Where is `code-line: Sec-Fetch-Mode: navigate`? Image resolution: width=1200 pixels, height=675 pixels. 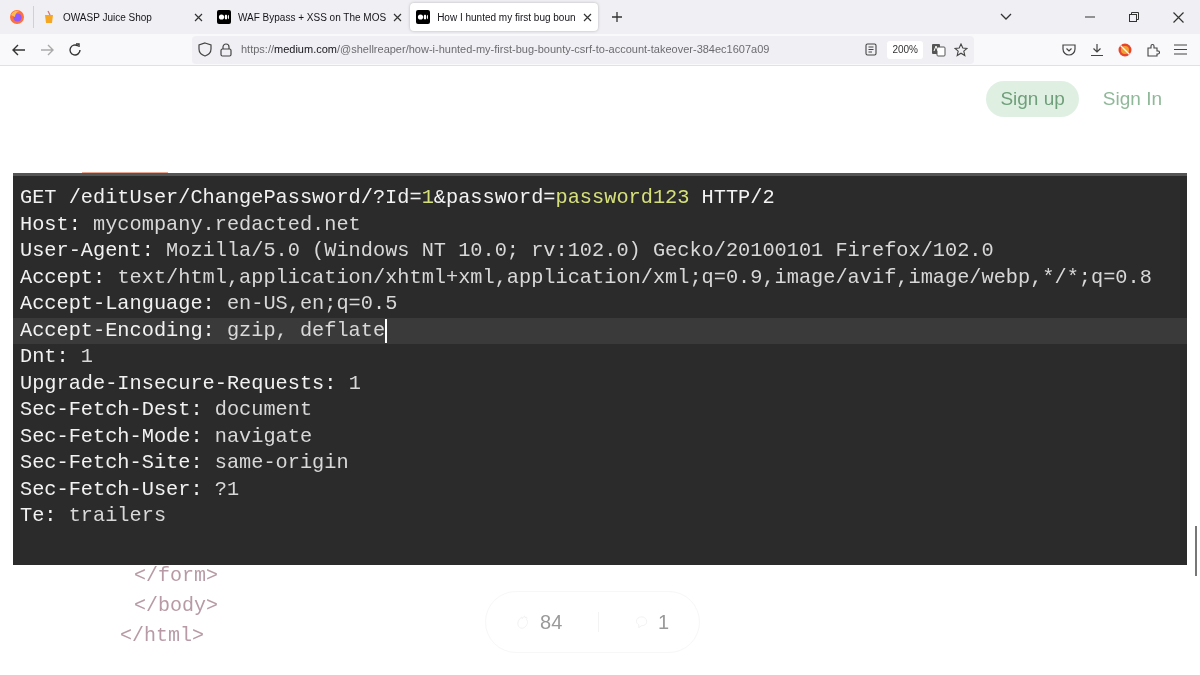
code-line: Sec-Fetch-Mode: navigate is located at coordinates (166, 436).